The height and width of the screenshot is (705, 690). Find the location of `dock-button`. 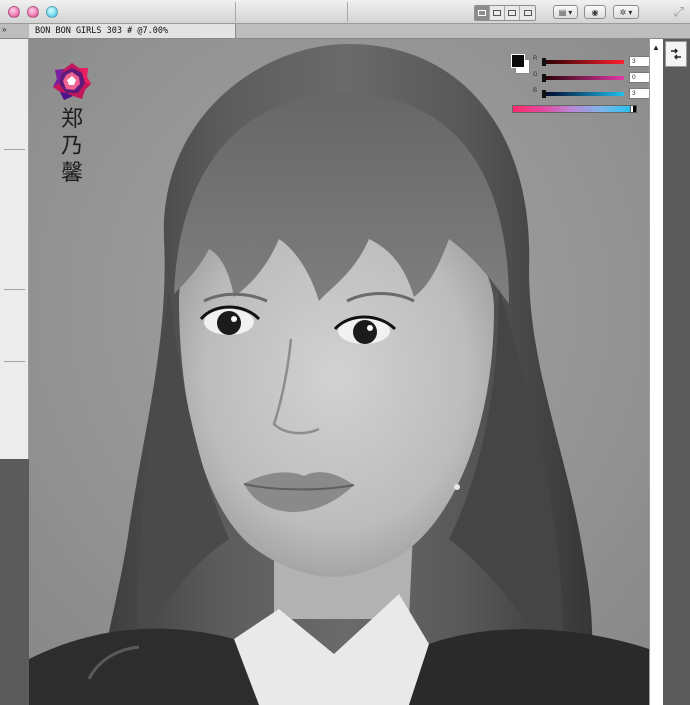

dock-button is located at coordinates (676, 54).